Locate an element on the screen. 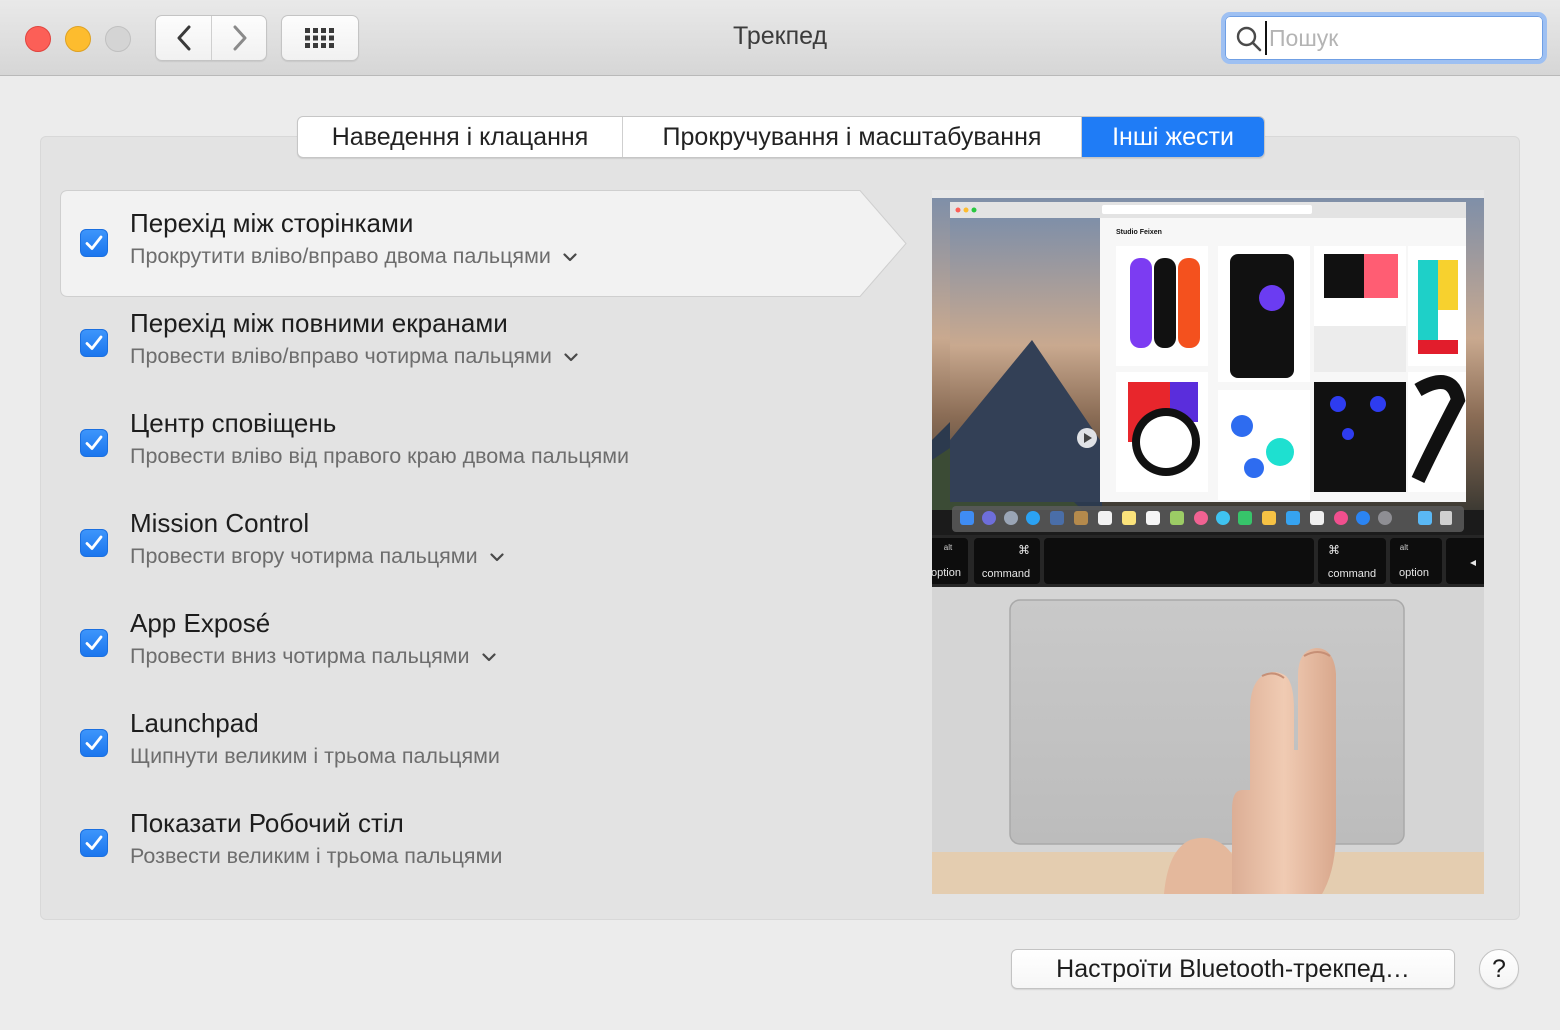 This screenshot has width=1560, height=1030. gesture-subtitle: Щипнути великим і трьома пальцями is located at coordinates (315, 756).